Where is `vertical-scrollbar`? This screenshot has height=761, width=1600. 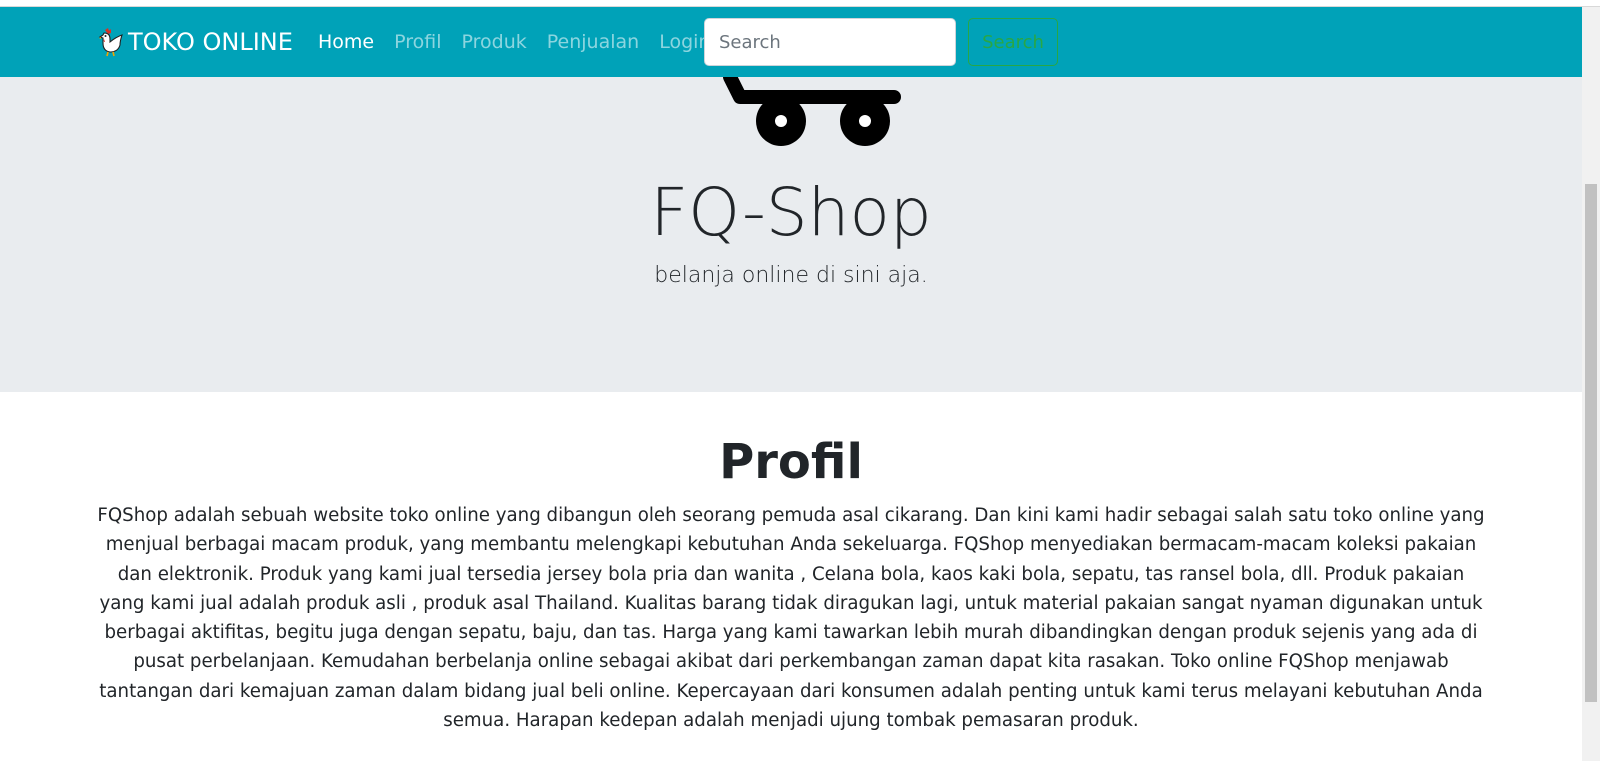 vertical-scrollbar is located at coordinates (1591, 384).